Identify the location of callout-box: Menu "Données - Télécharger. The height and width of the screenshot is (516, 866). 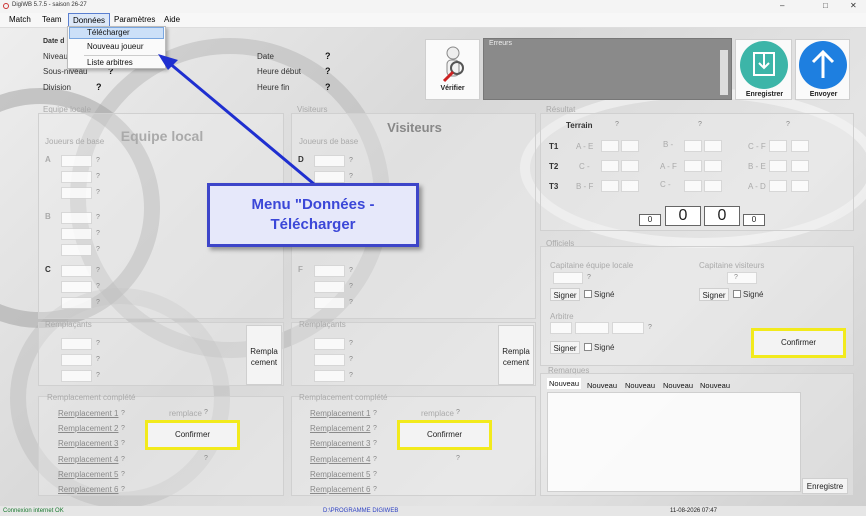
(313, 215).